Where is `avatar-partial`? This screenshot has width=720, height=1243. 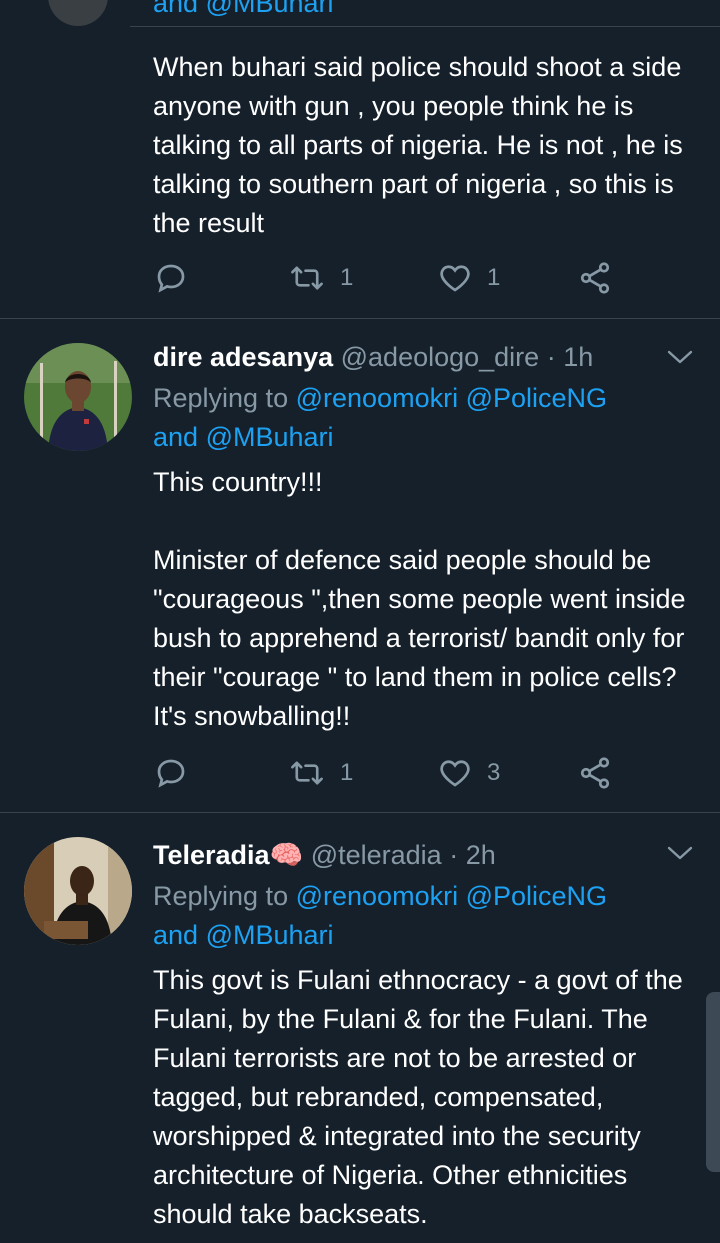 avatar-partial is located at coordinates (78, 13).